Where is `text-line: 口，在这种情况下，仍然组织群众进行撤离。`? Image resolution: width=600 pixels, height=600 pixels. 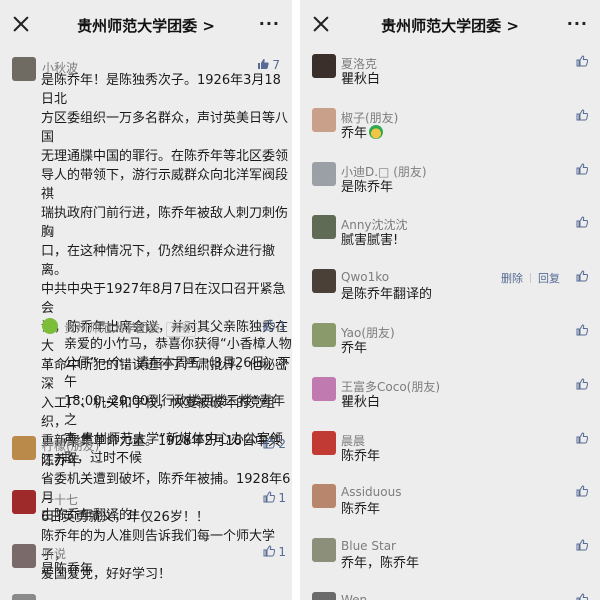
text-line: 口，在这种情况下，仍然组织群众进行撤离。 is located at coordinates (158, 261).